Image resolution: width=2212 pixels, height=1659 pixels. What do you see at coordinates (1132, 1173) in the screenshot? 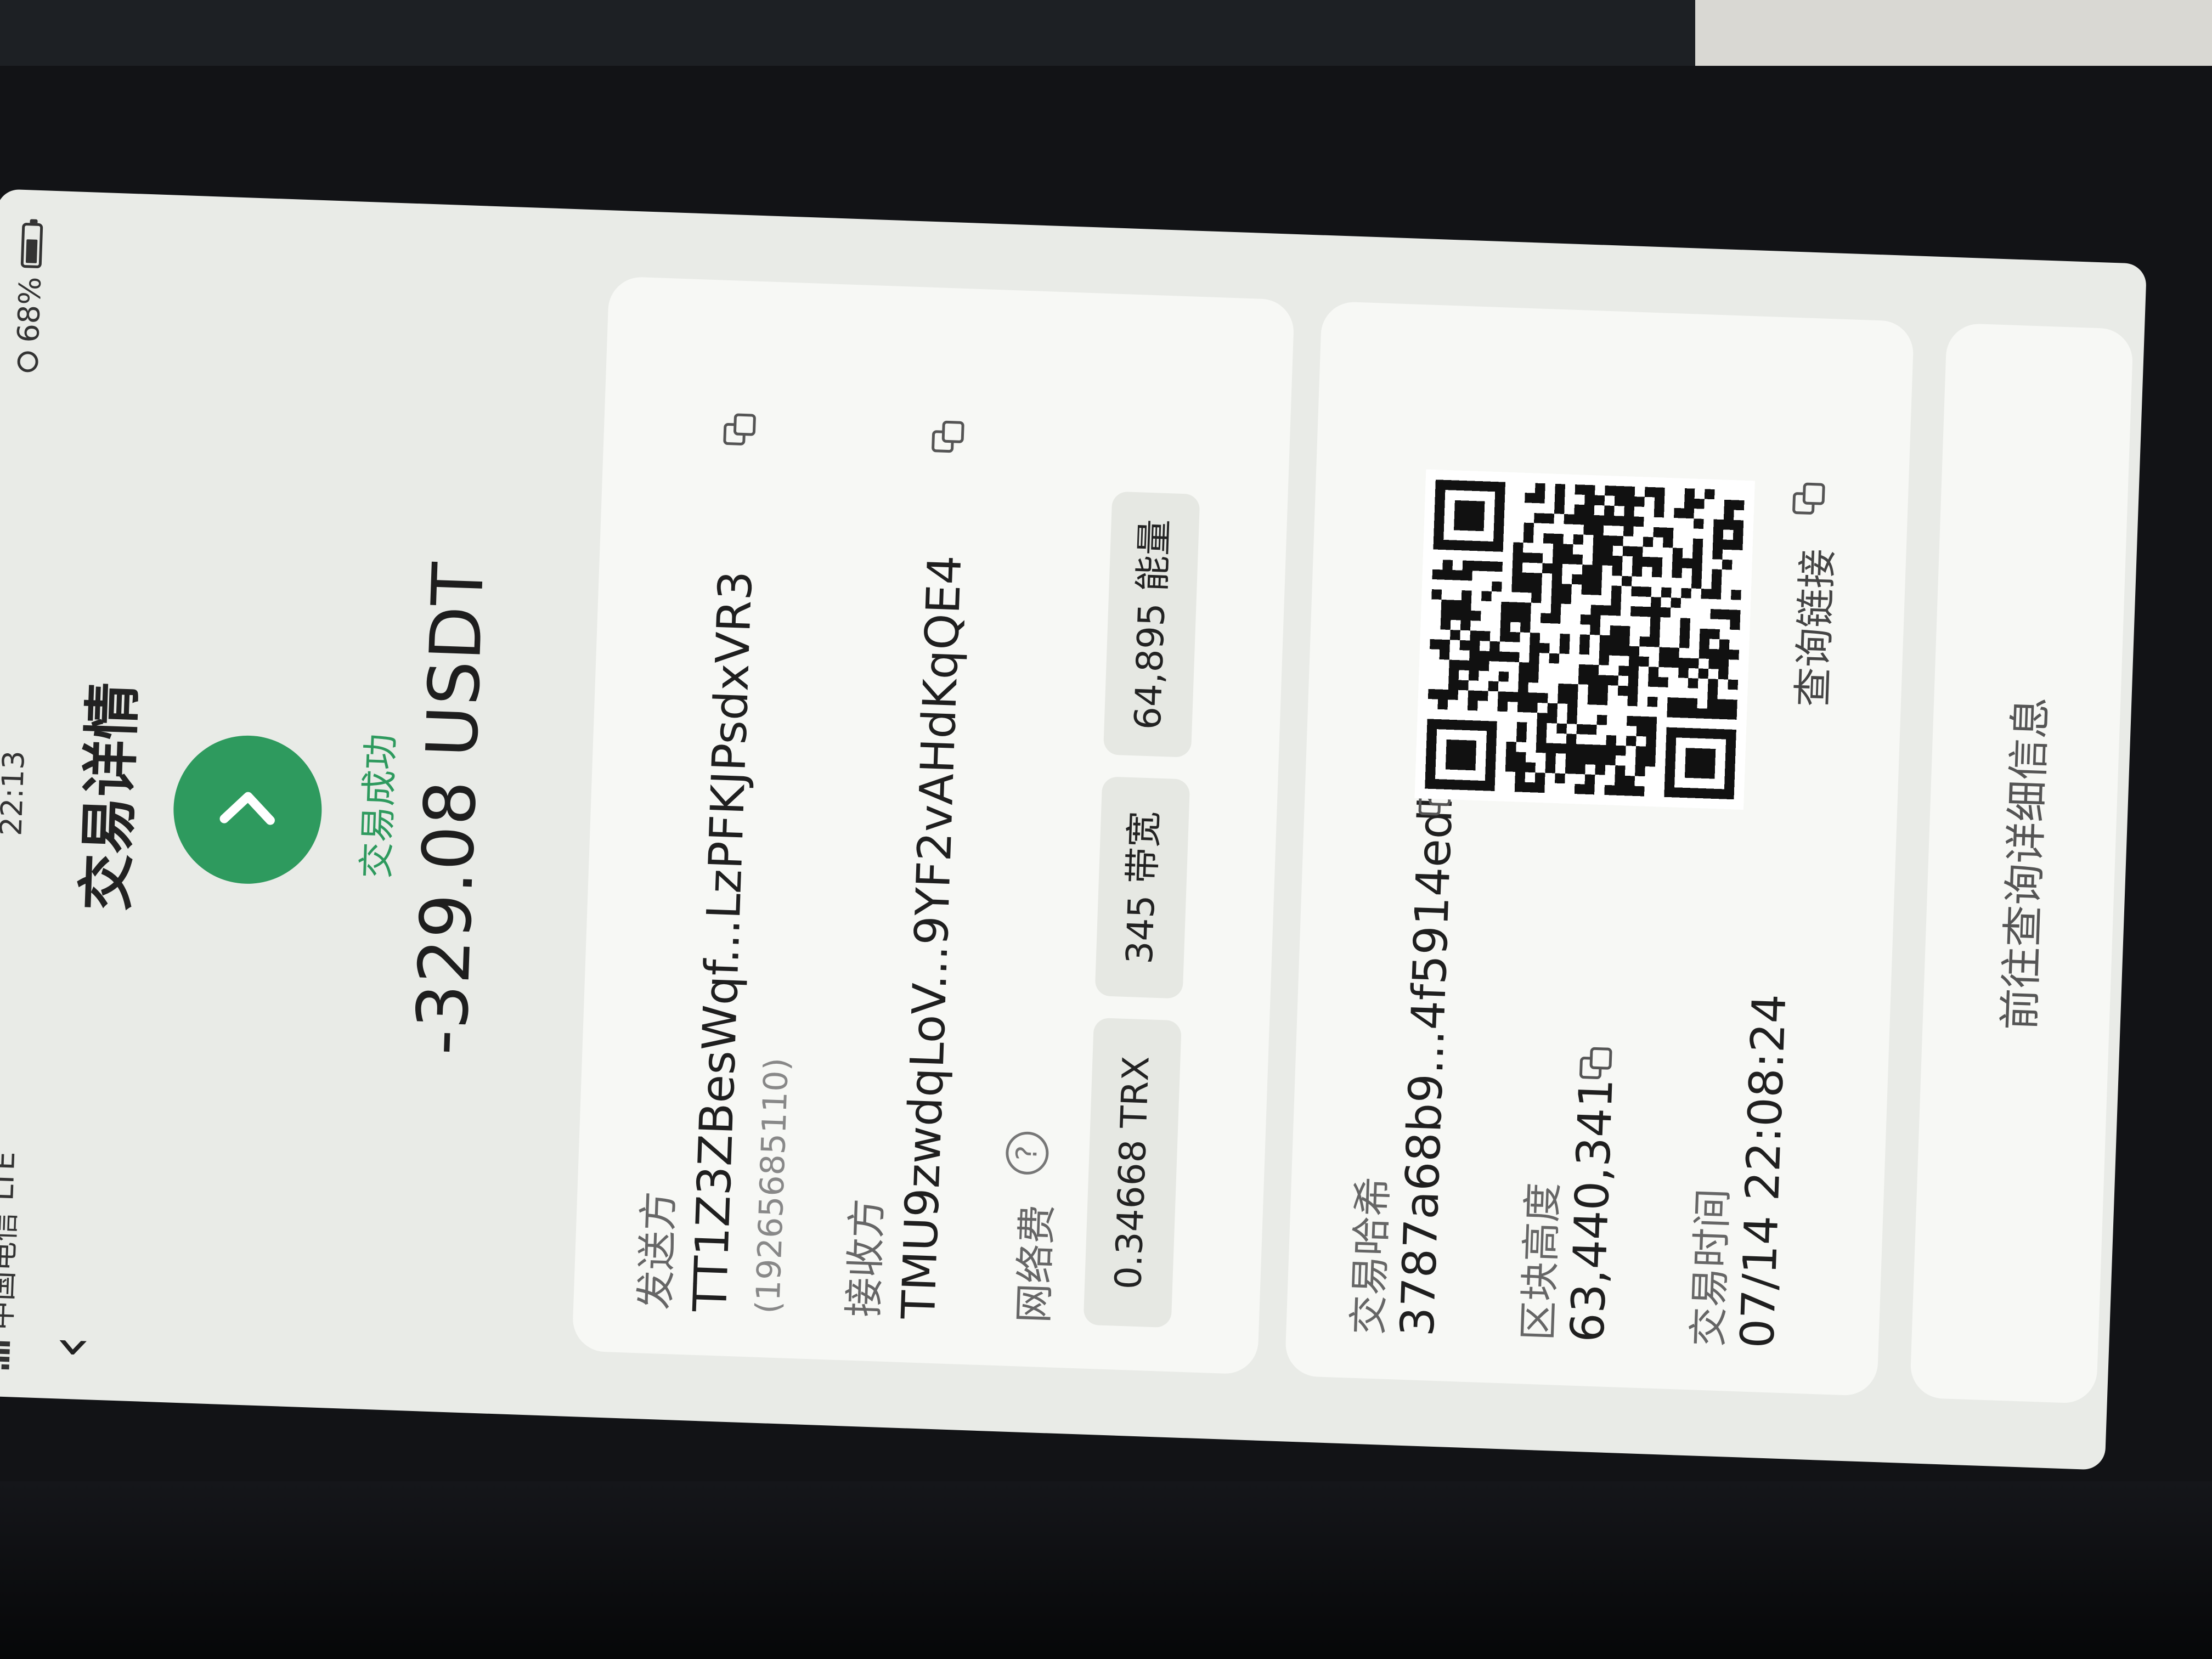
I see `fee-trx-chip: 0.34668 TRX` at bounding box center [1132, 1173].